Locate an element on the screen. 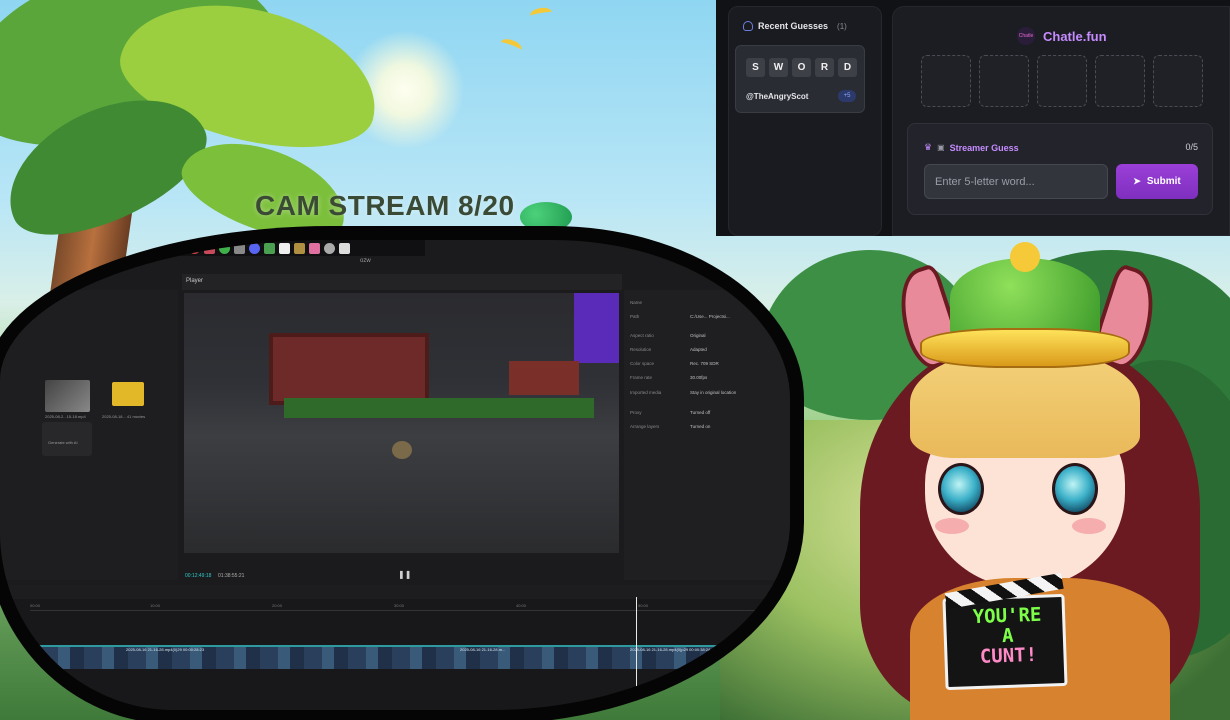 This screenshot has height=720, width=1230. guess-username: @TheAngryScot is located at coordinates (777, 96).